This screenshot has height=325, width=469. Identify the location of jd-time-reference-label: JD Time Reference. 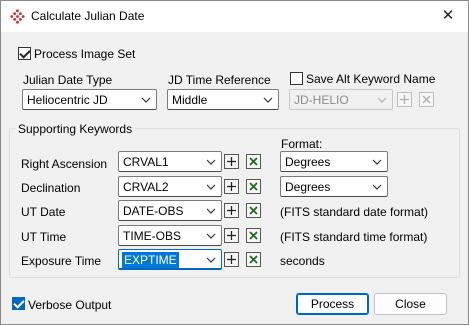
(219, 80).